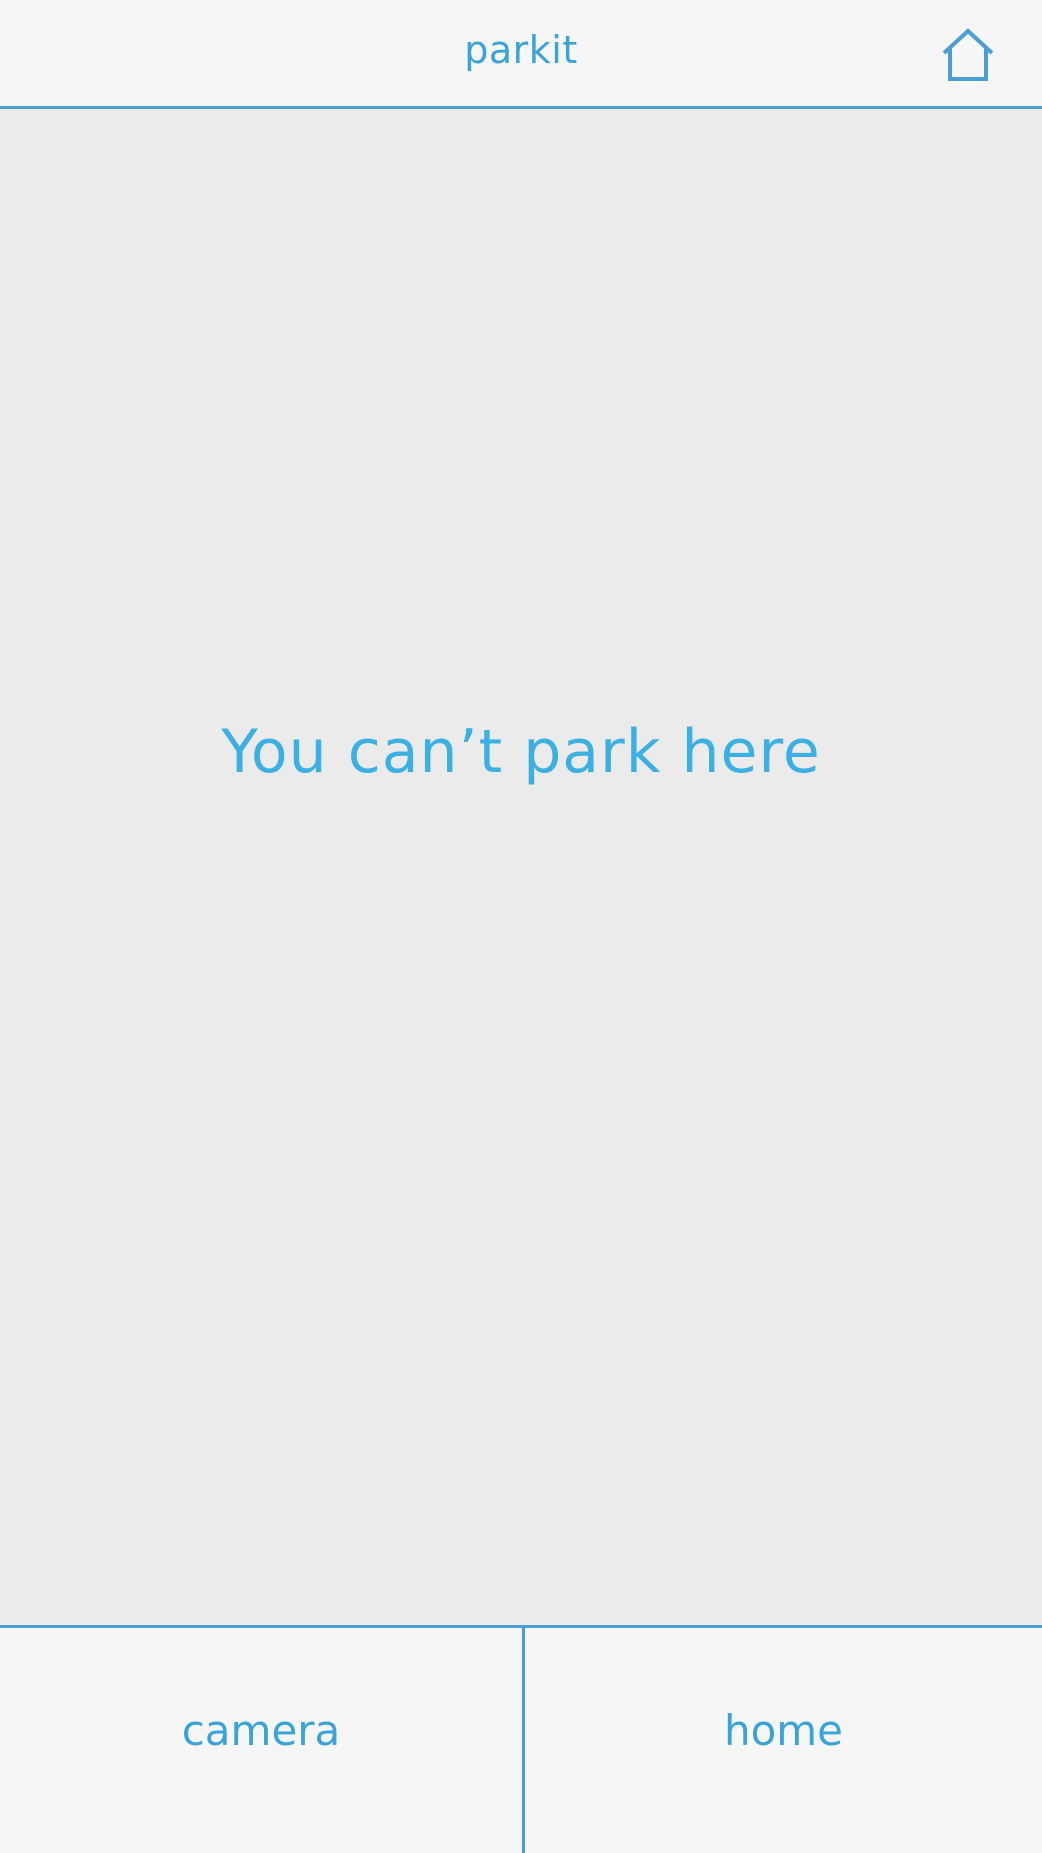 The image size is (1042, 1853). Describe the element at coordinates (968, 55) in the screenshot. I see `home-icon` at that location.